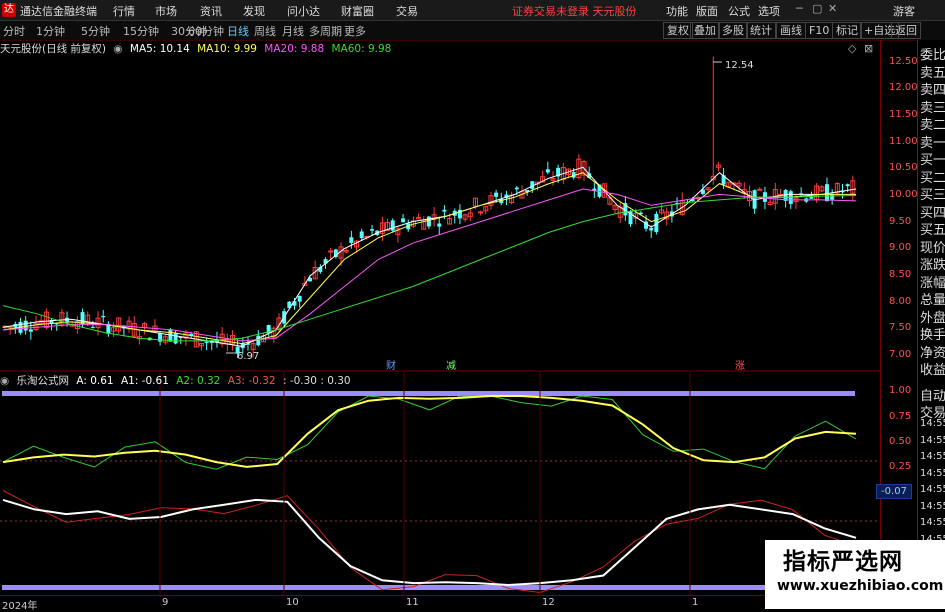  What do you see at coordinates (428, 587) in the screenshot?
I see `lower-band` at bounding box center [428, 587].